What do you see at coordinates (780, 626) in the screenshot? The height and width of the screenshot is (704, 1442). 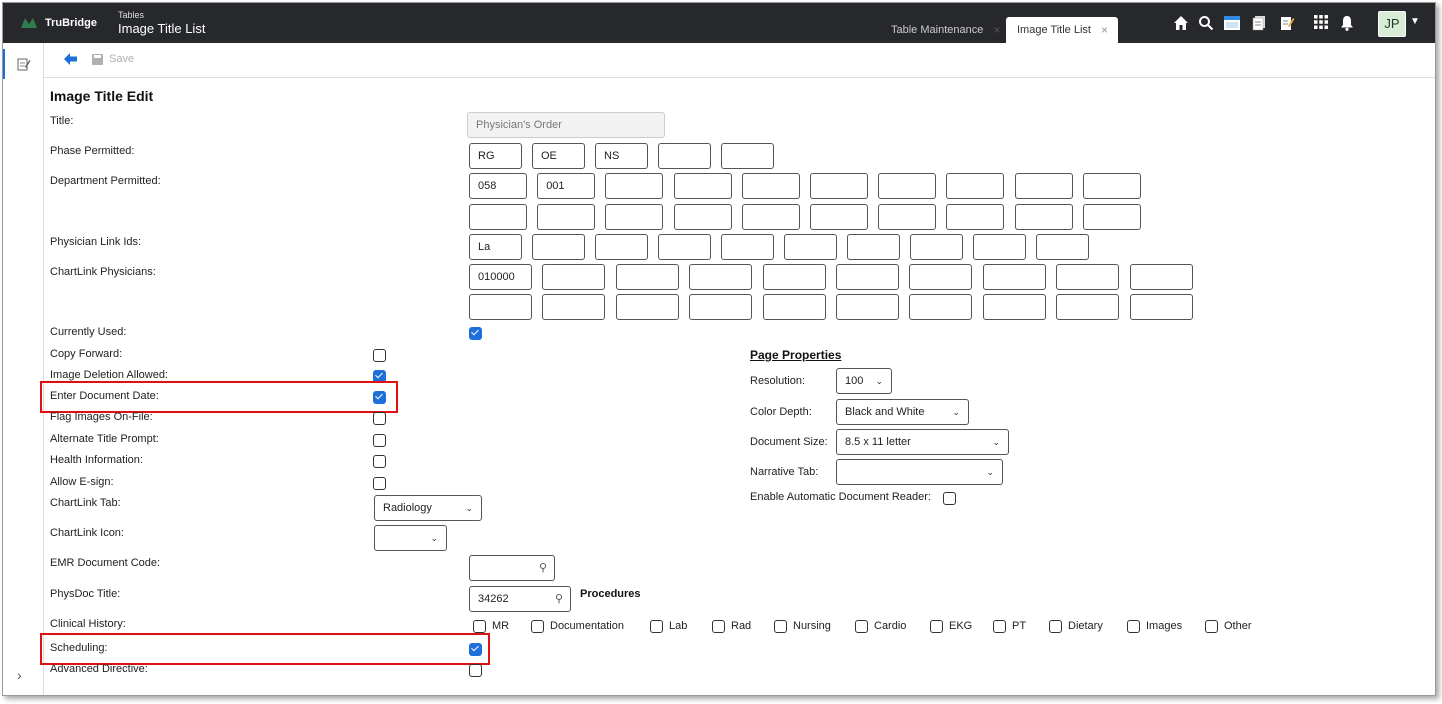 I see `procedure-checkbox-nursing` at bounding box center [780, 626].